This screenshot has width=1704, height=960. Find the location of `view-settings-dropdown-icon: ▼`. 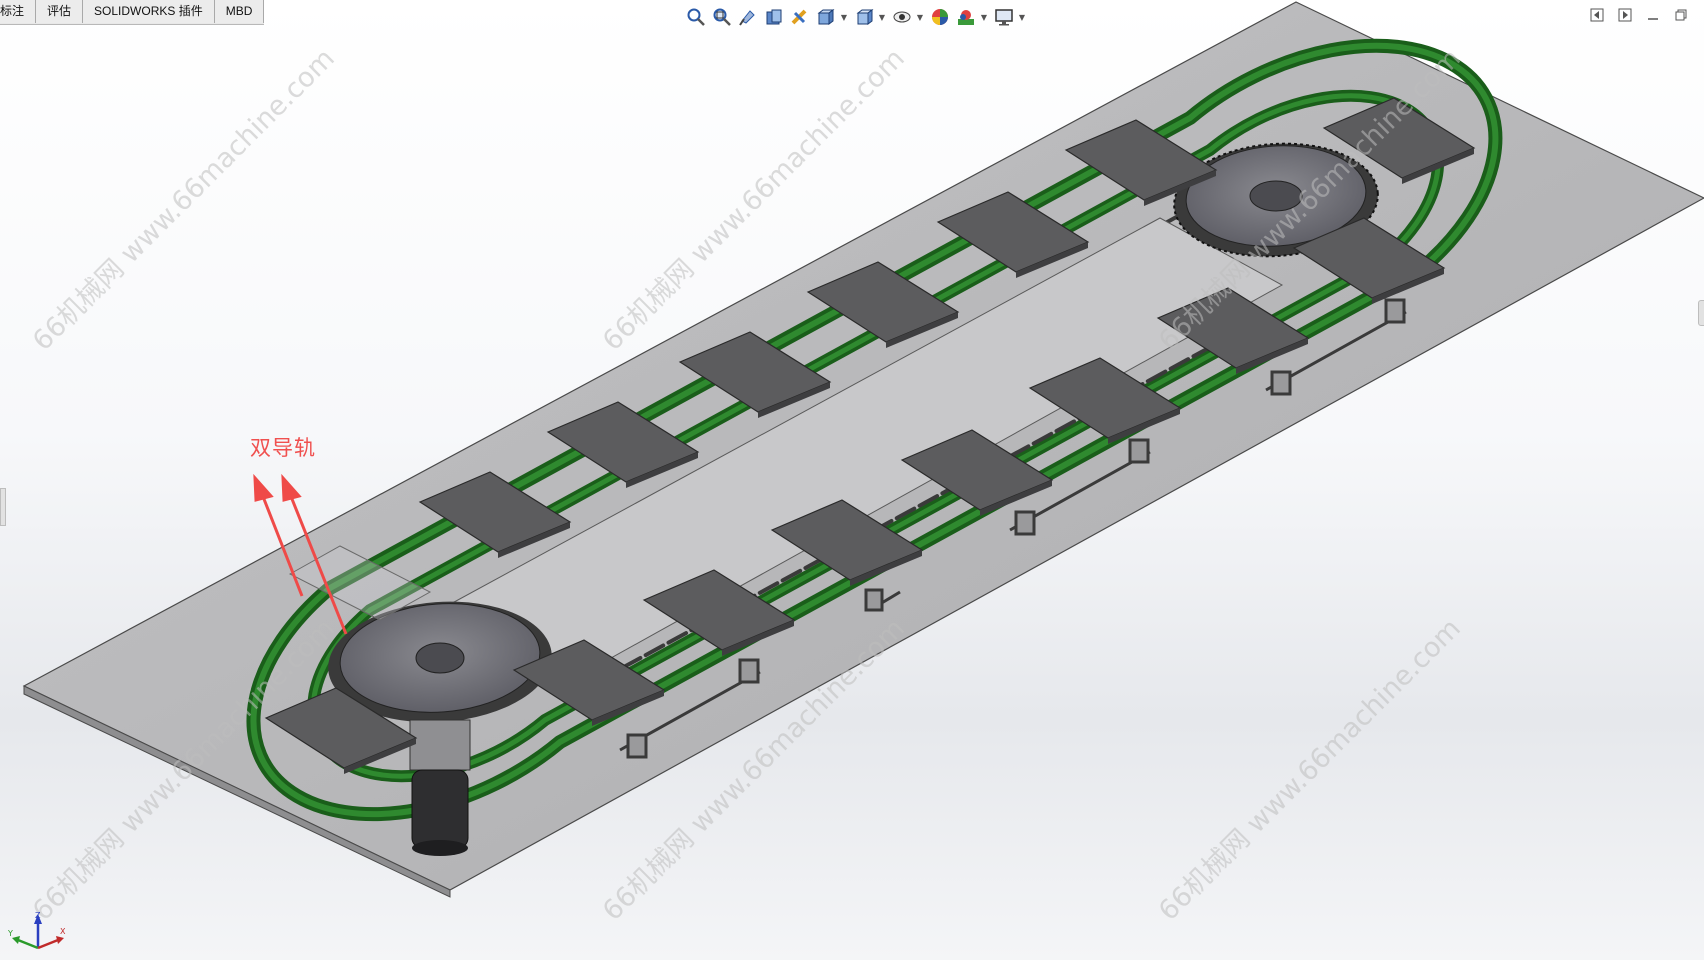

view-settings-dropdown-icon: ▼ is located at coordinates (1022, 17).